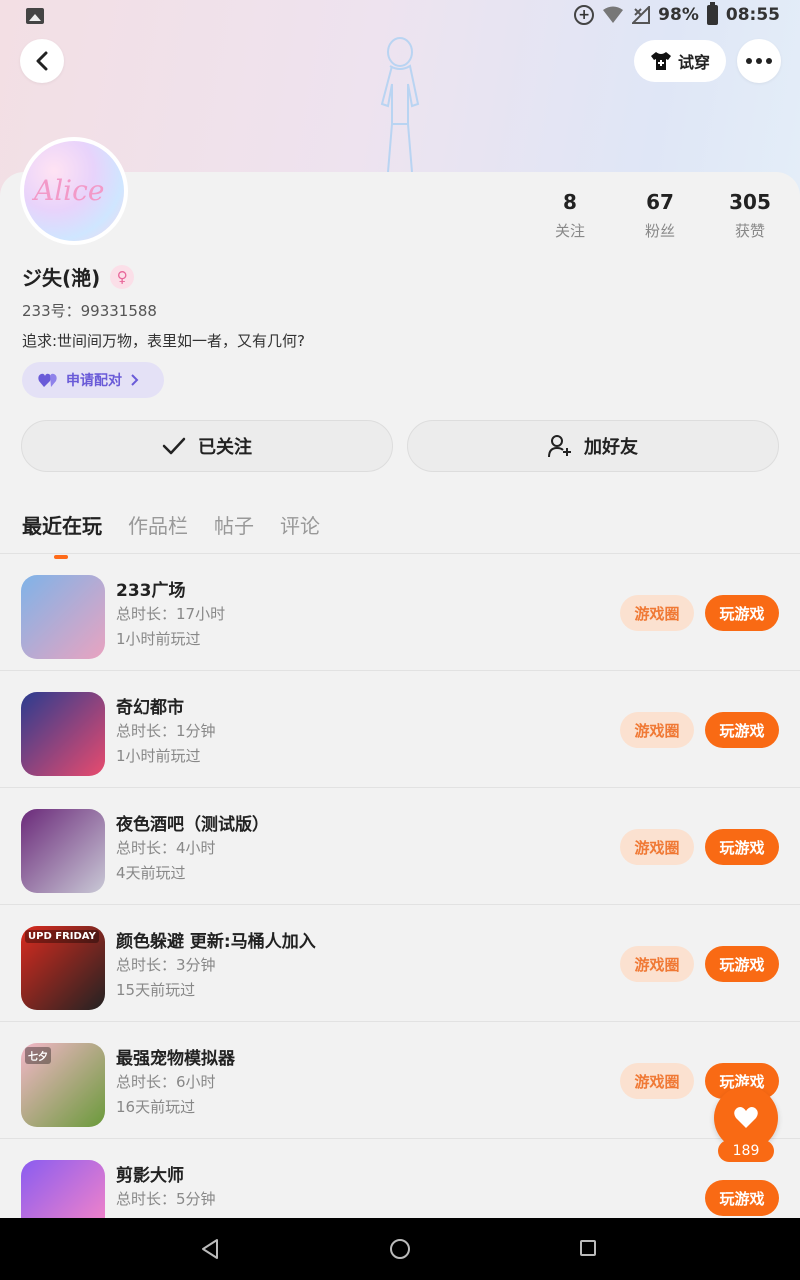  I want to click on game-title: 最强宠物模拟器, so click(175, 1059).